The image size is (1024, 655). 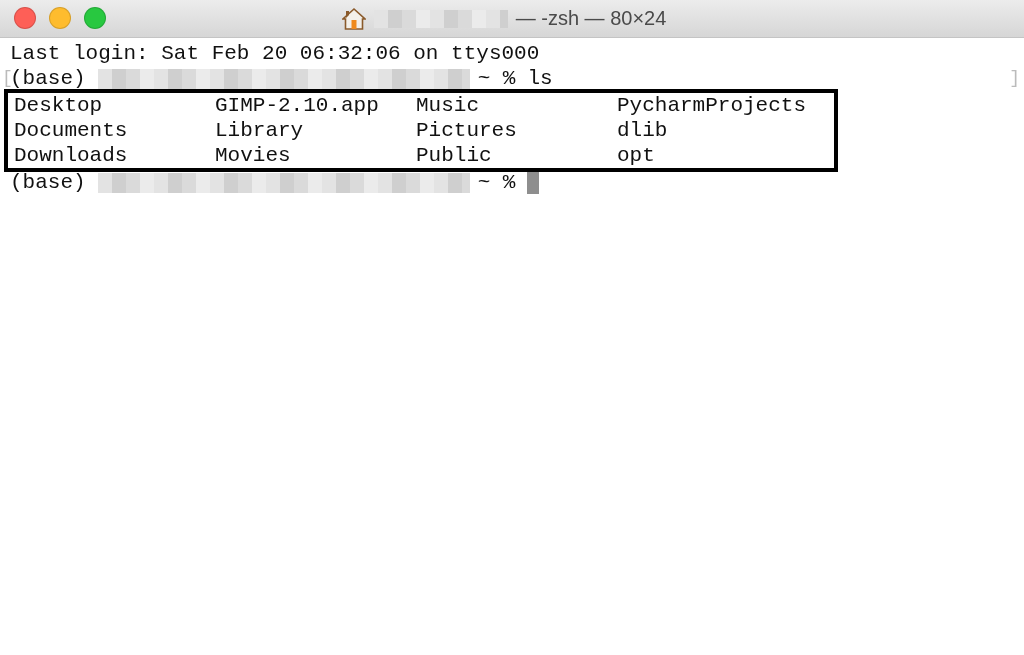 I want to click on bracket-mark: [, so click(x=7, y=78).